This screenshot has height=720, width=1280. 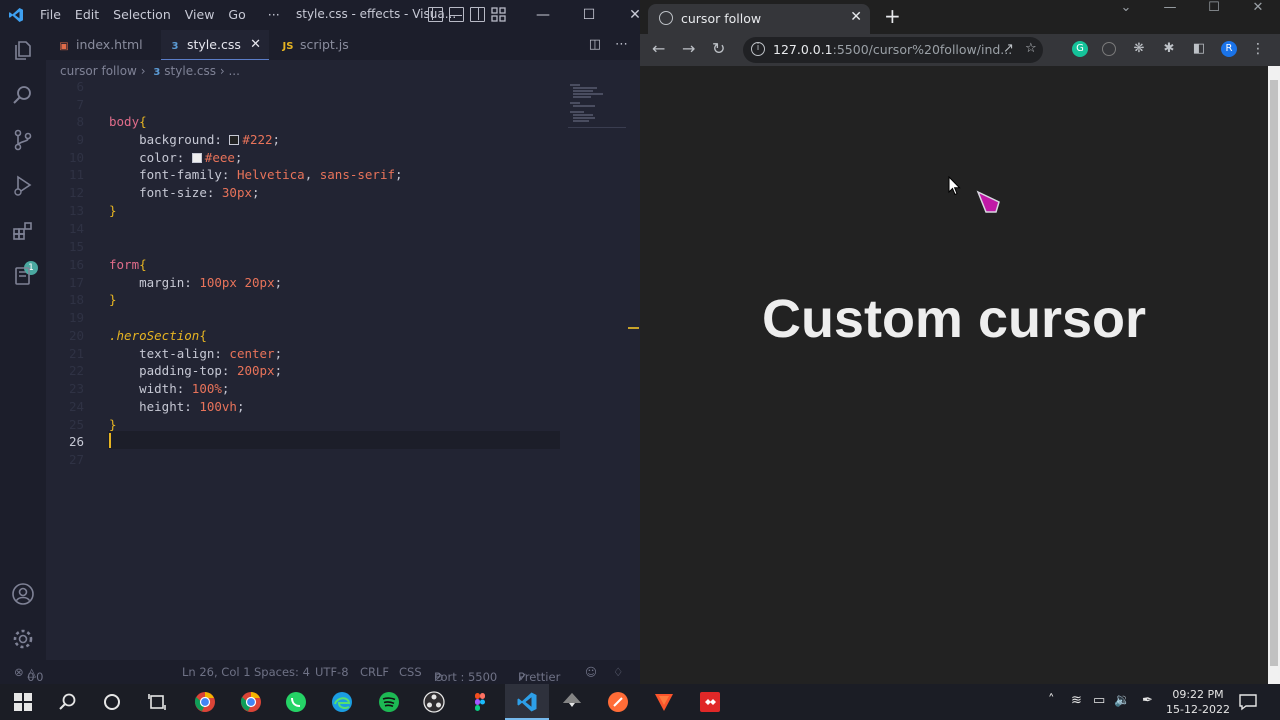 What do you see at coordinates (1076, 700) in the screenshot?
I see `wifi-icon: ≋` at bounding box center [1076, 700].